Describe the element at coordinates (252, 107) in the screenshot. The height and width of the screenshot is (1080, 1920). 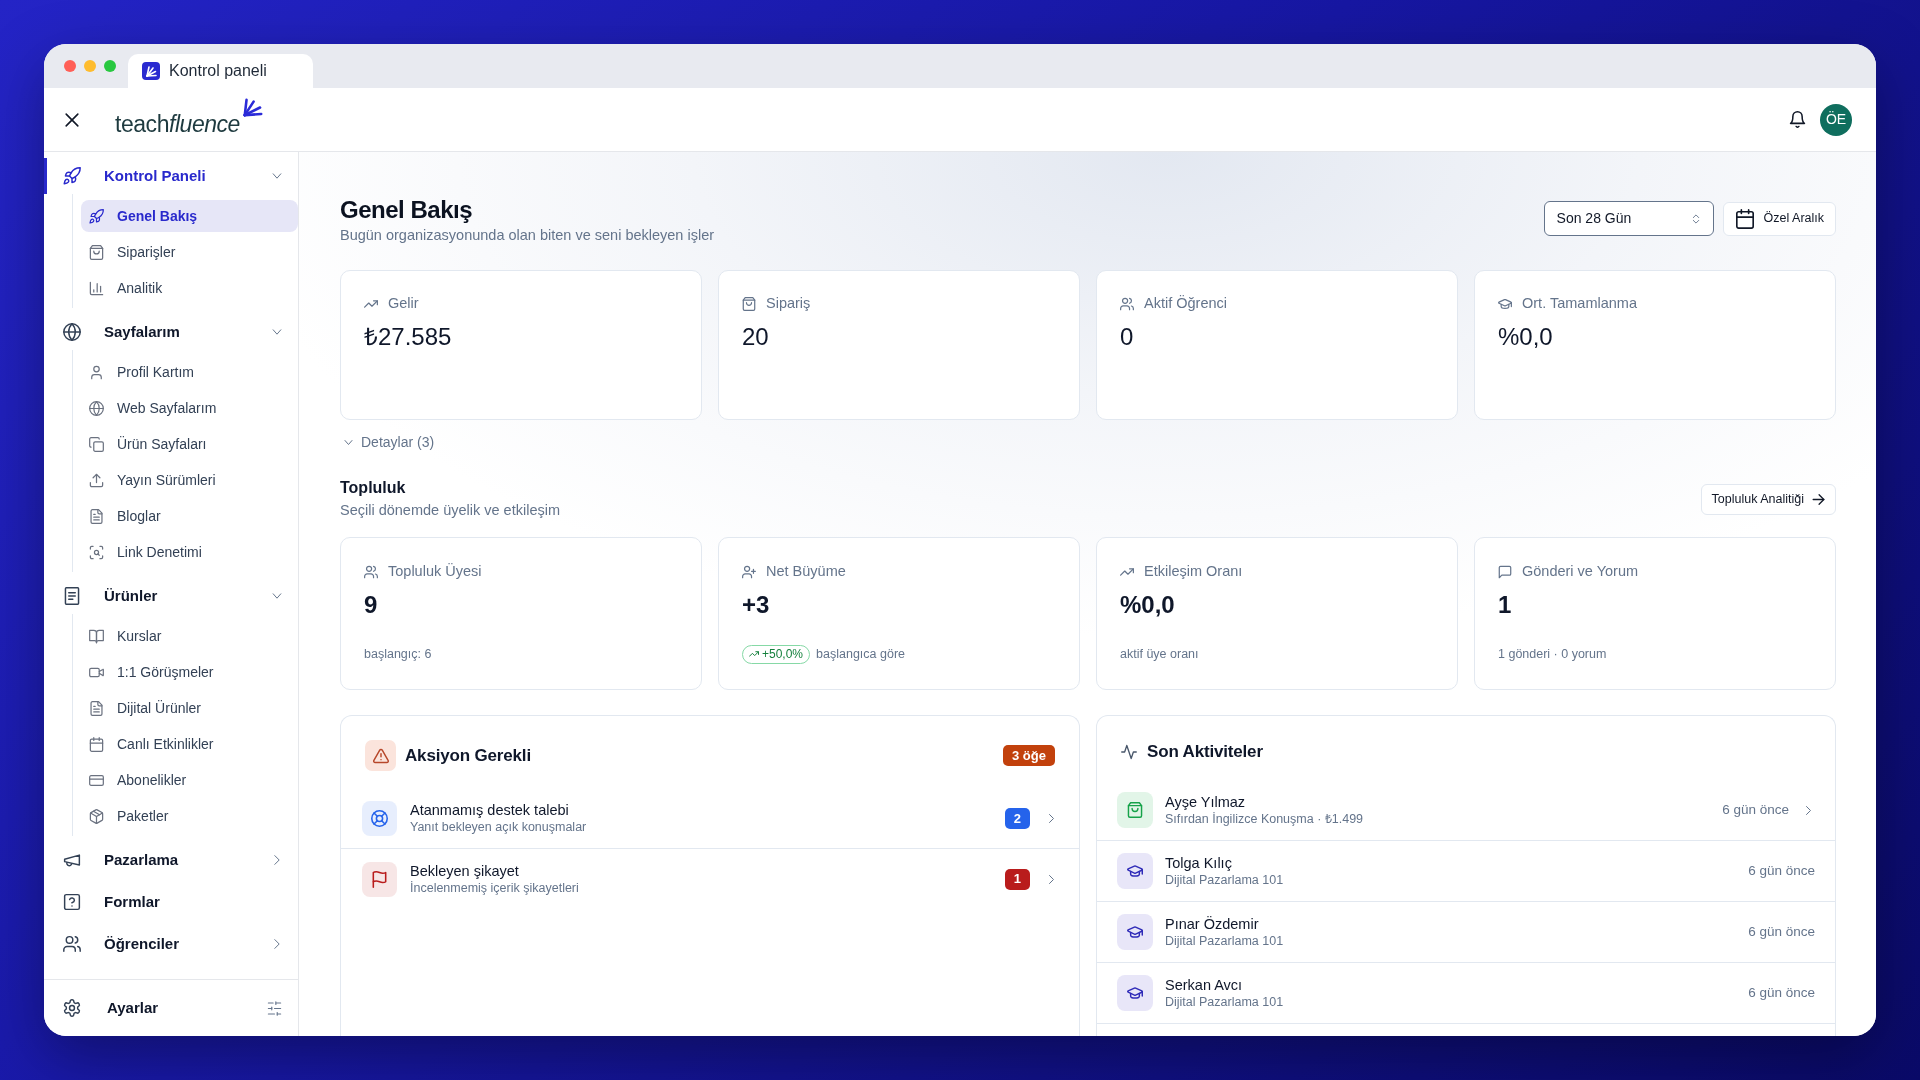
I see `burst-icon` at that location.